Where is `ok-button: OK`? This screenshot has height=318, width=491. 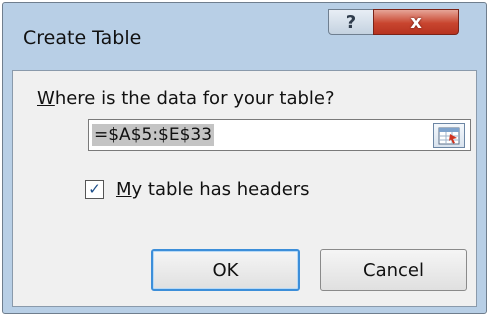 ok-button: OK is located at coordinates (225, 270).